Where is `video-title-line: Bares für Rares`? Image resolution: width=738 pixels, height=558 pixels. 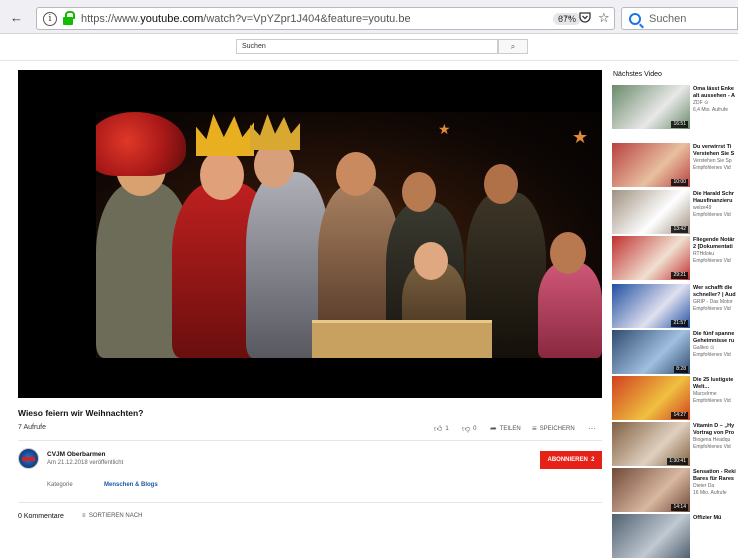 video-title-line: Bares für Rares is located at coordinates (713, 479).